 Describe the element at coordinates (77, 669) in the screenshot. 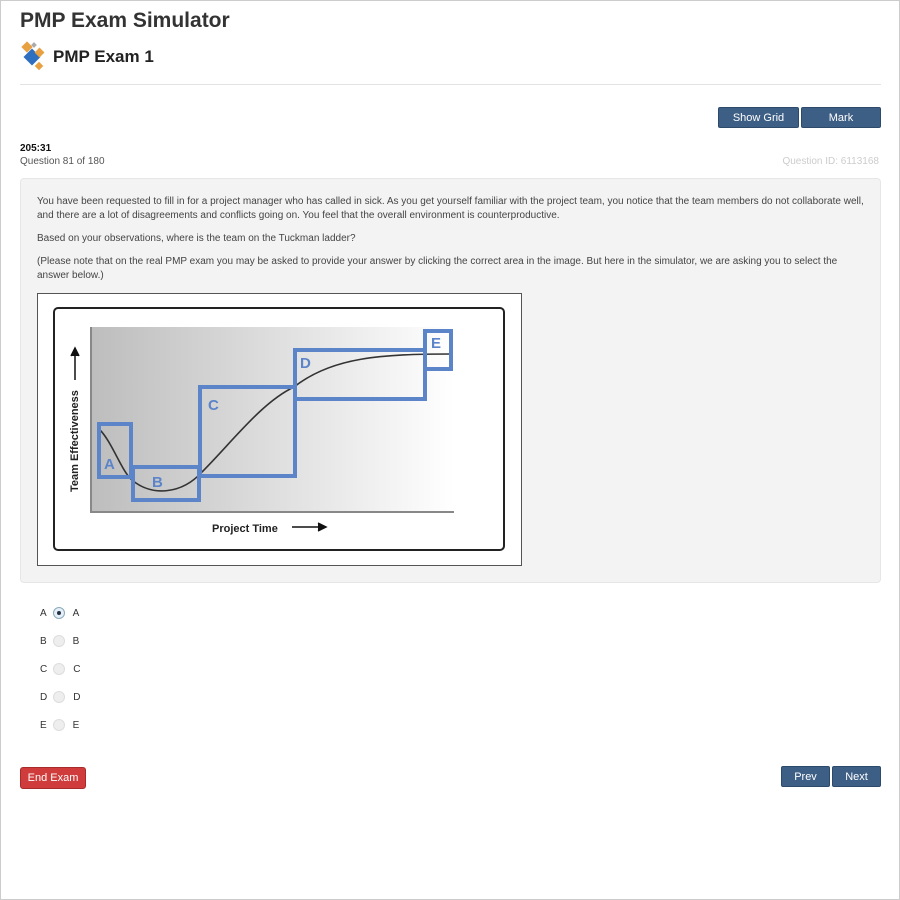

I see `option-label: C` at that location.